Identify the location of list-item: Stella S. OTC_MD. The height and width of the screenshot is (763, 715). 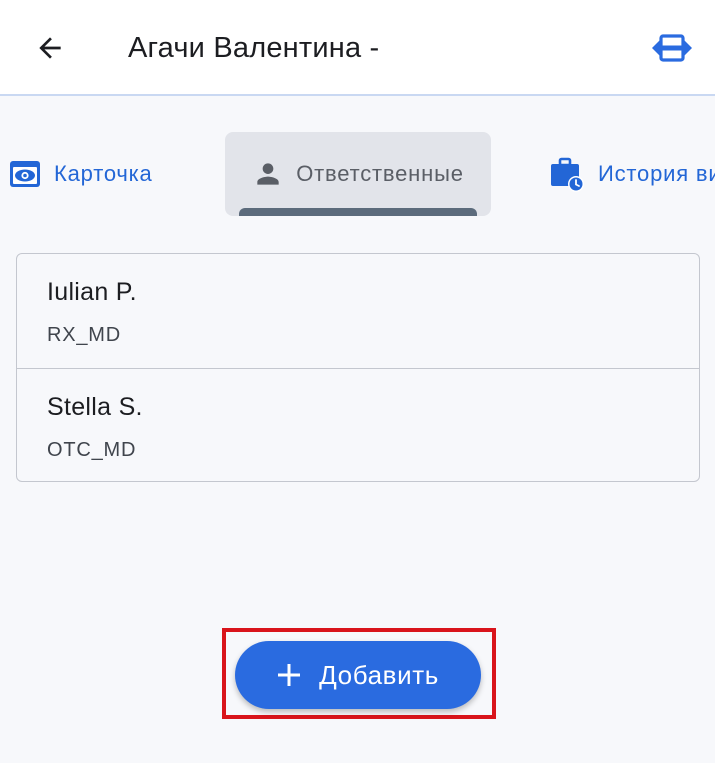
(358, 424).